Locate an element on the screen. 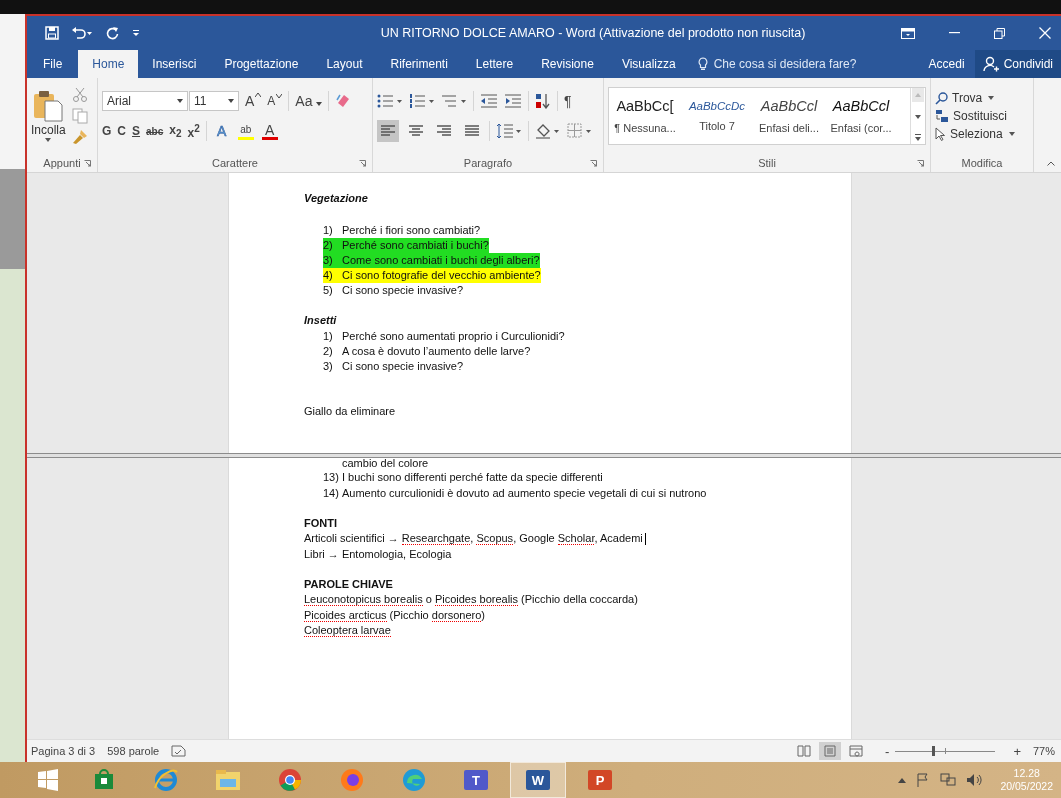 This screenshot has width=1061, height=798. group-label: Modifica is located at coordinates (982, 163).